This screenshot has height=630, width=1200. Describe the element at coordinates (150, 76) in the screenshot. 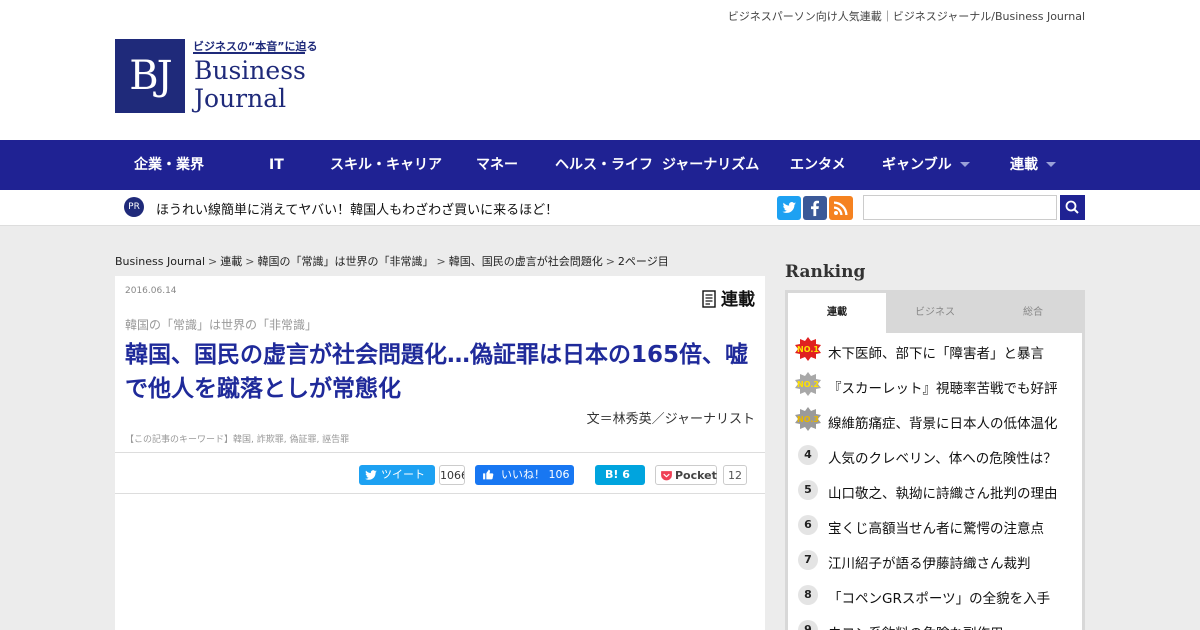

I see `logo-mark: BJ` at that location.